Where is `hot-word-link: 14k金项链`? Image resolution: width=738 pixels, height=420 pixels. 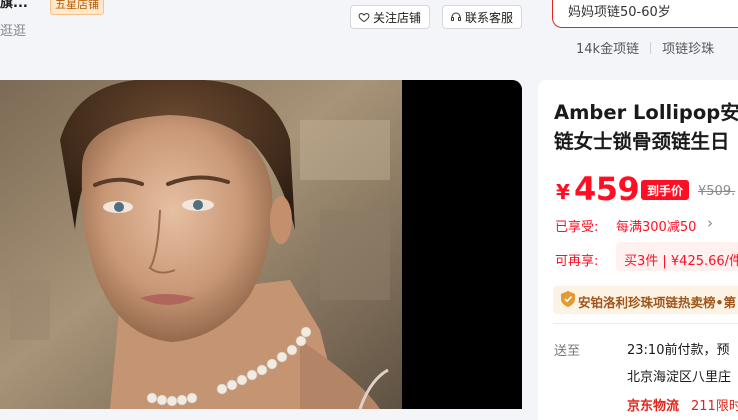
hot-word-link: 14k金项链 is located at coordinates (607, 49).